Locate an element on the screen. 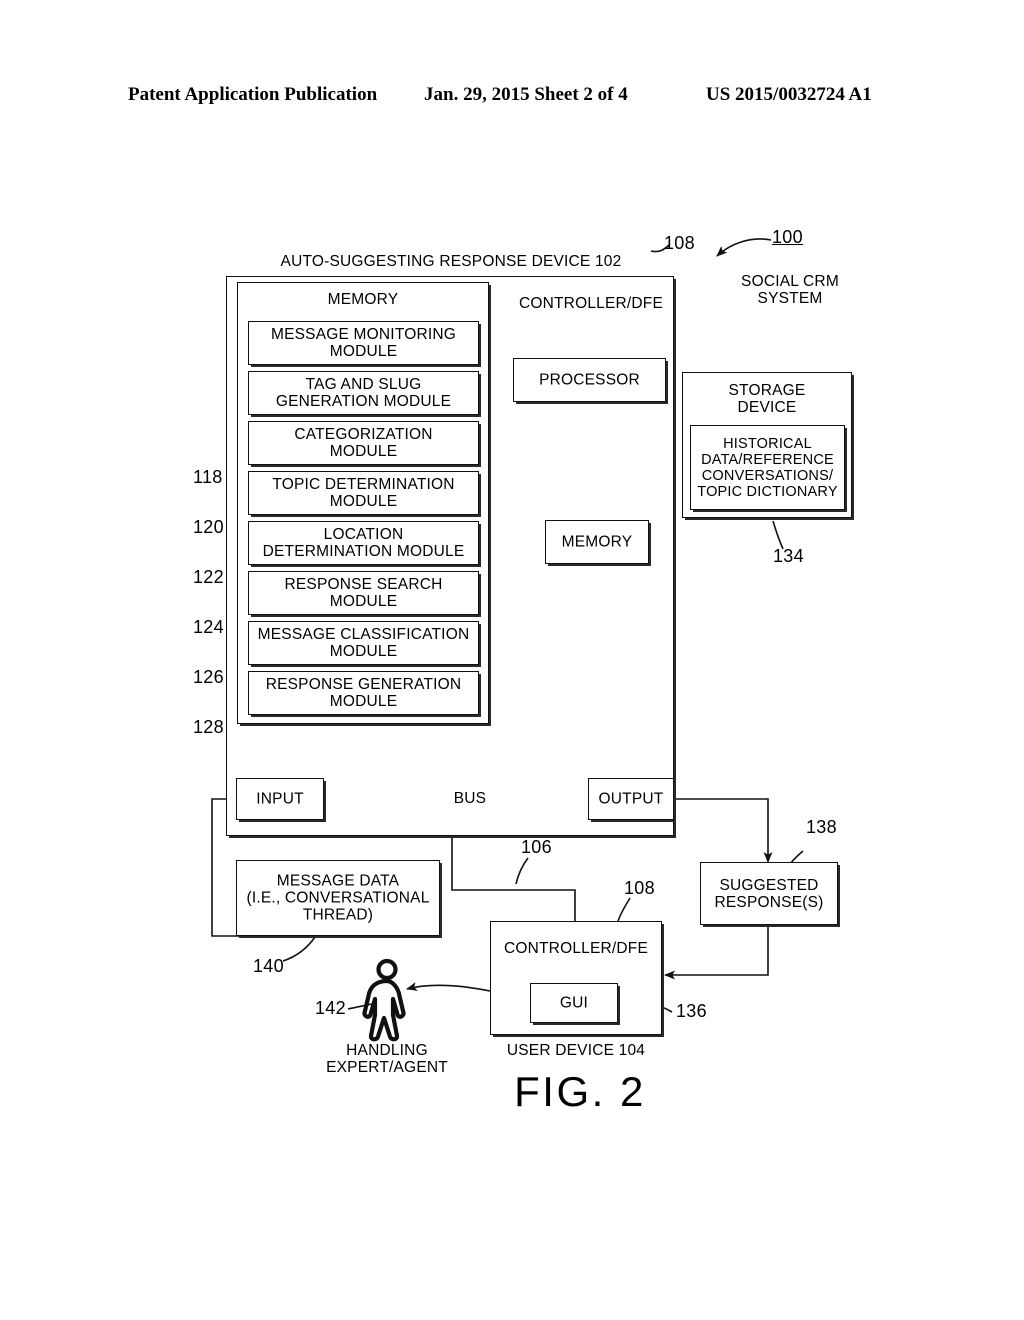 Image resolution: width=1024 pixels, height=1320 pixels. processor-label: PROCESSOR is located at coordinates (589, 380).